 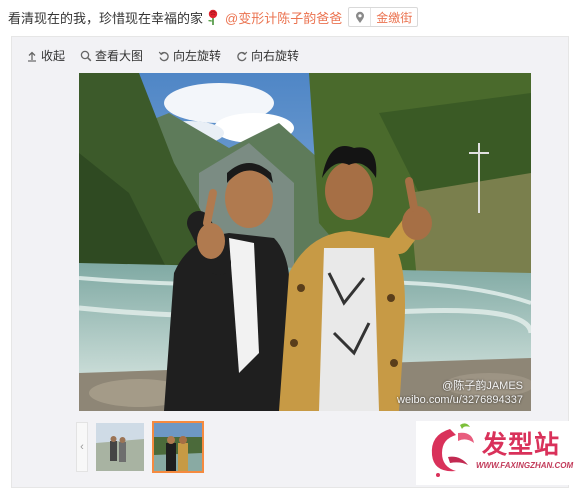 I want to click on media-toolbar: 收起 查看大图 向左旋转 向右旋转, so click(x=170, y=55).